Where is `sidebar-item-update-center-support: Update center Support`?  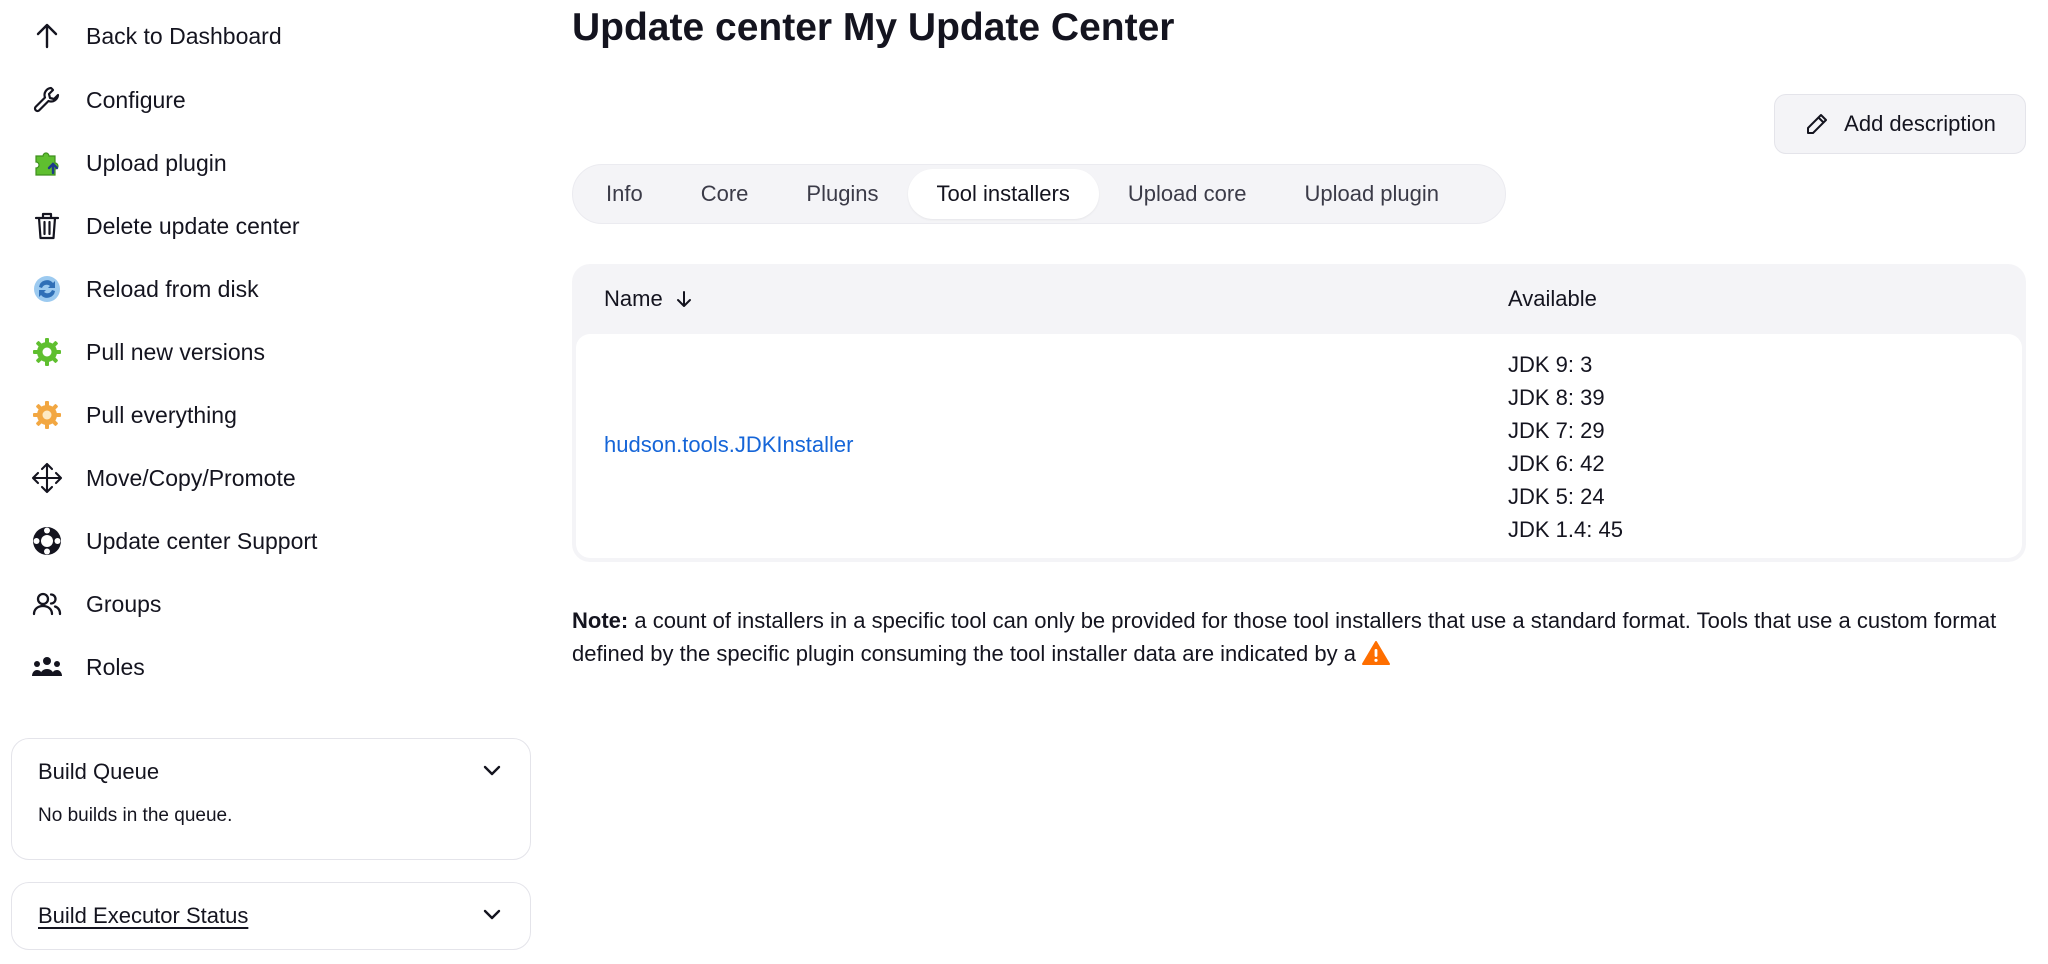 sidebar-item-update-center-support: Update center Support is located at coordinates (270, 541).